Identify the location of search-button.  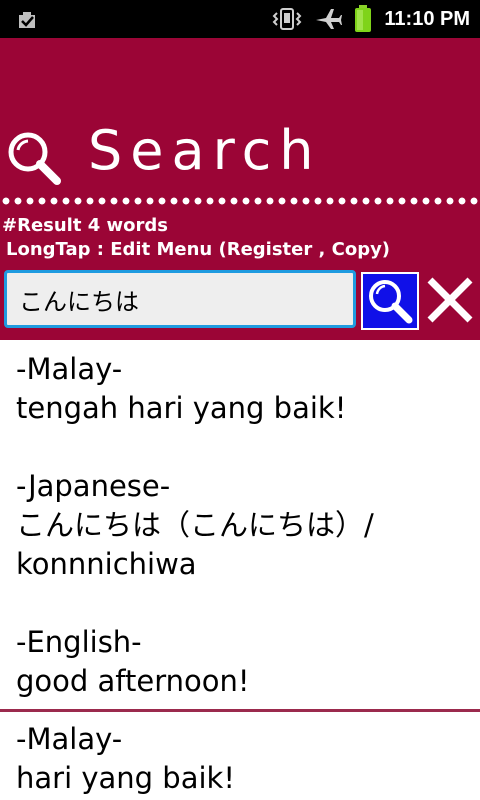
(390, 301).